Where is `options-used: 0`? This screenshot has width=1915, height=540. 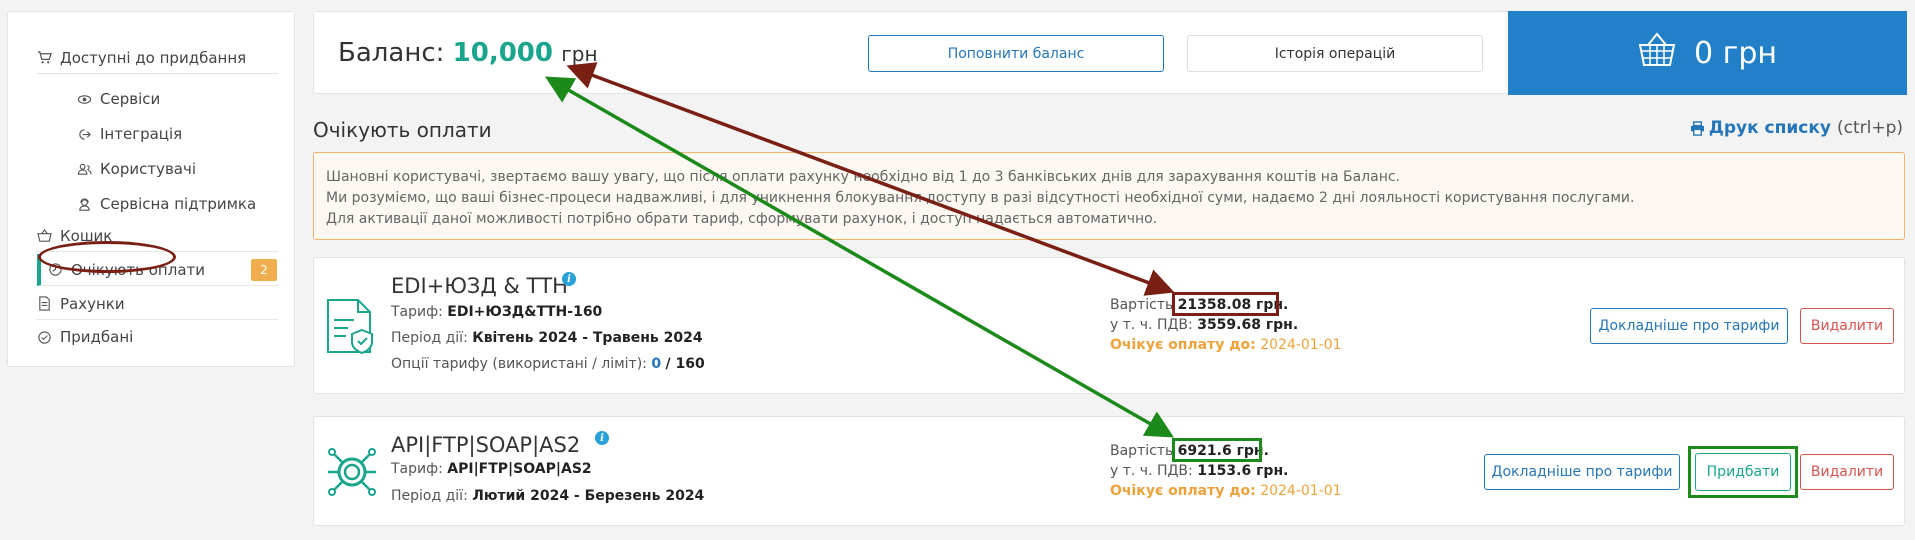 options-used: 0 is located at coordinates (656, 364).